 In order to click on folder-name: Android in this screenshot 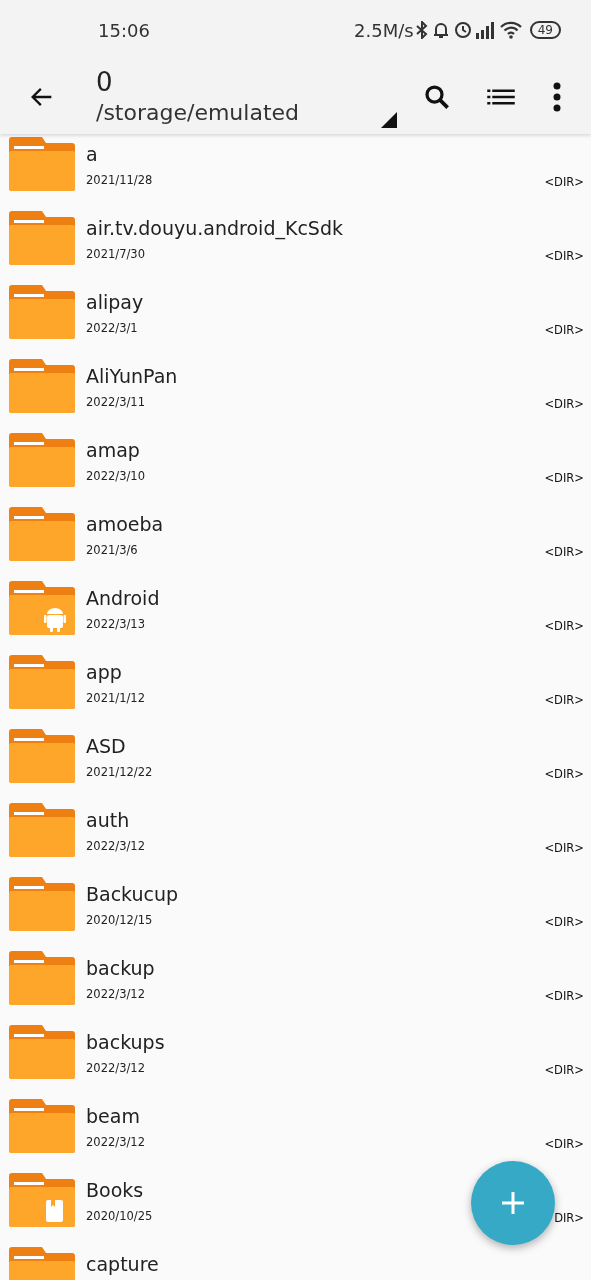, I will do `click(338, 598)`.